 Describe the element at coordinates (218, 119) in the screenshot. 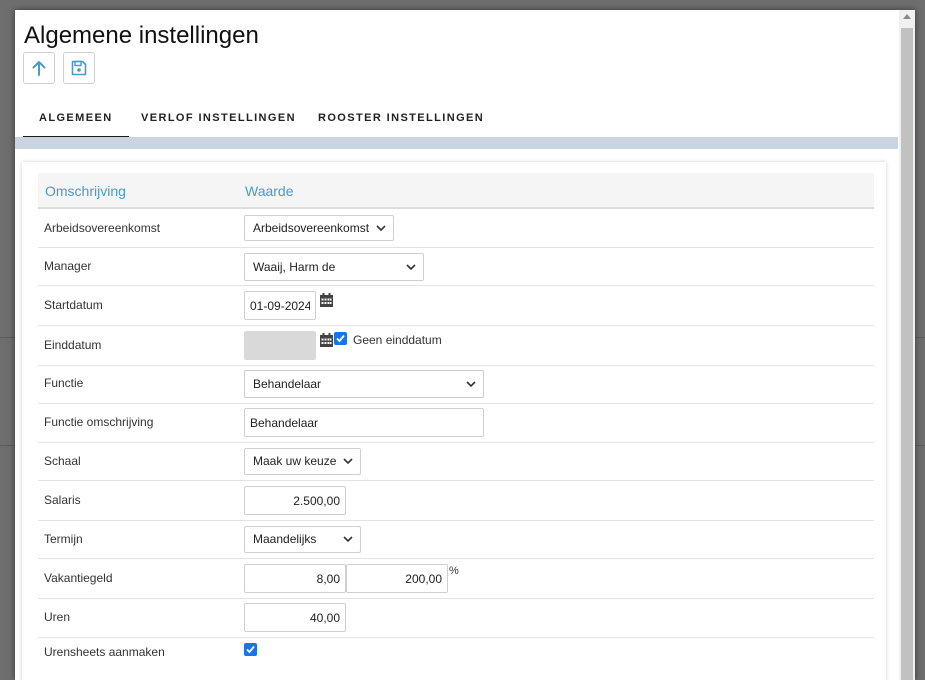

I see `tab-verlof-instellingen: VERLOF INSTELLINGEN` at that location.